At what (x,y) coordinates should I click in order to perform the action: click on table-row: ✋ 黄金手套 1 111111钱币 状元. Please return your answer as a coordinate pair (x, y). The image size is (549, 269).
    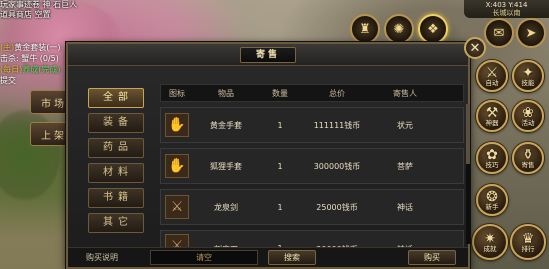
    Looking at the image, I should click on (312, 125).